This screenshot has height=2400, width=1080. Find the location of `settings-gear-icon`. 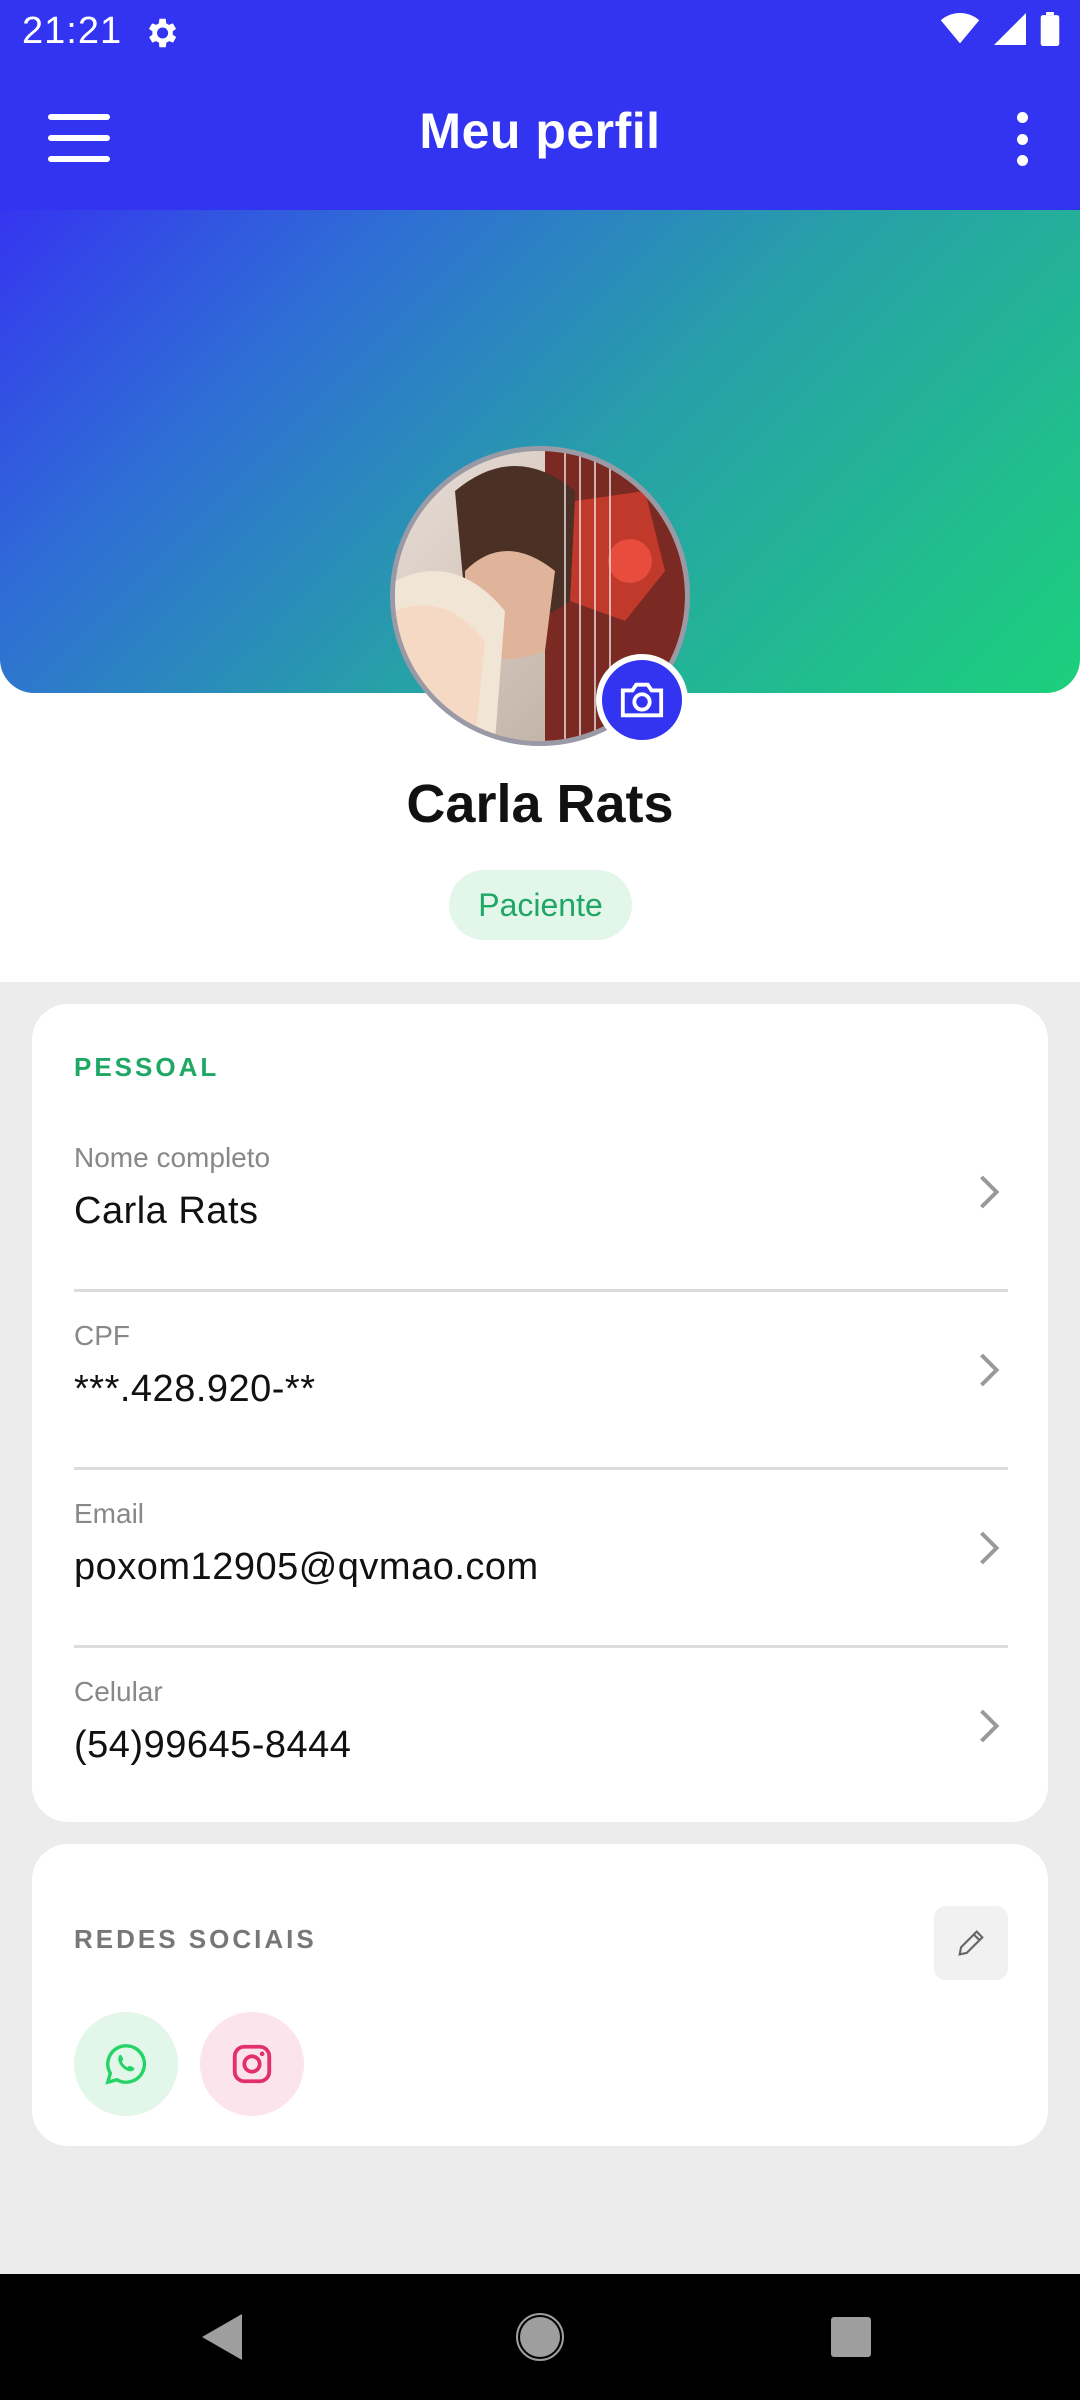

settings-gear-icon is located at coordinates (162, 33).